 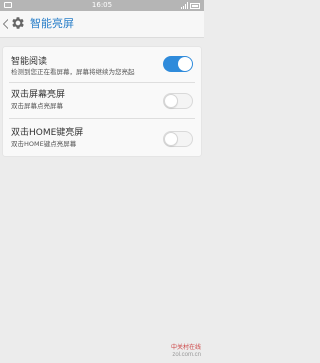 I want to click on chevron-left-icon, so click(x=5, y=24).